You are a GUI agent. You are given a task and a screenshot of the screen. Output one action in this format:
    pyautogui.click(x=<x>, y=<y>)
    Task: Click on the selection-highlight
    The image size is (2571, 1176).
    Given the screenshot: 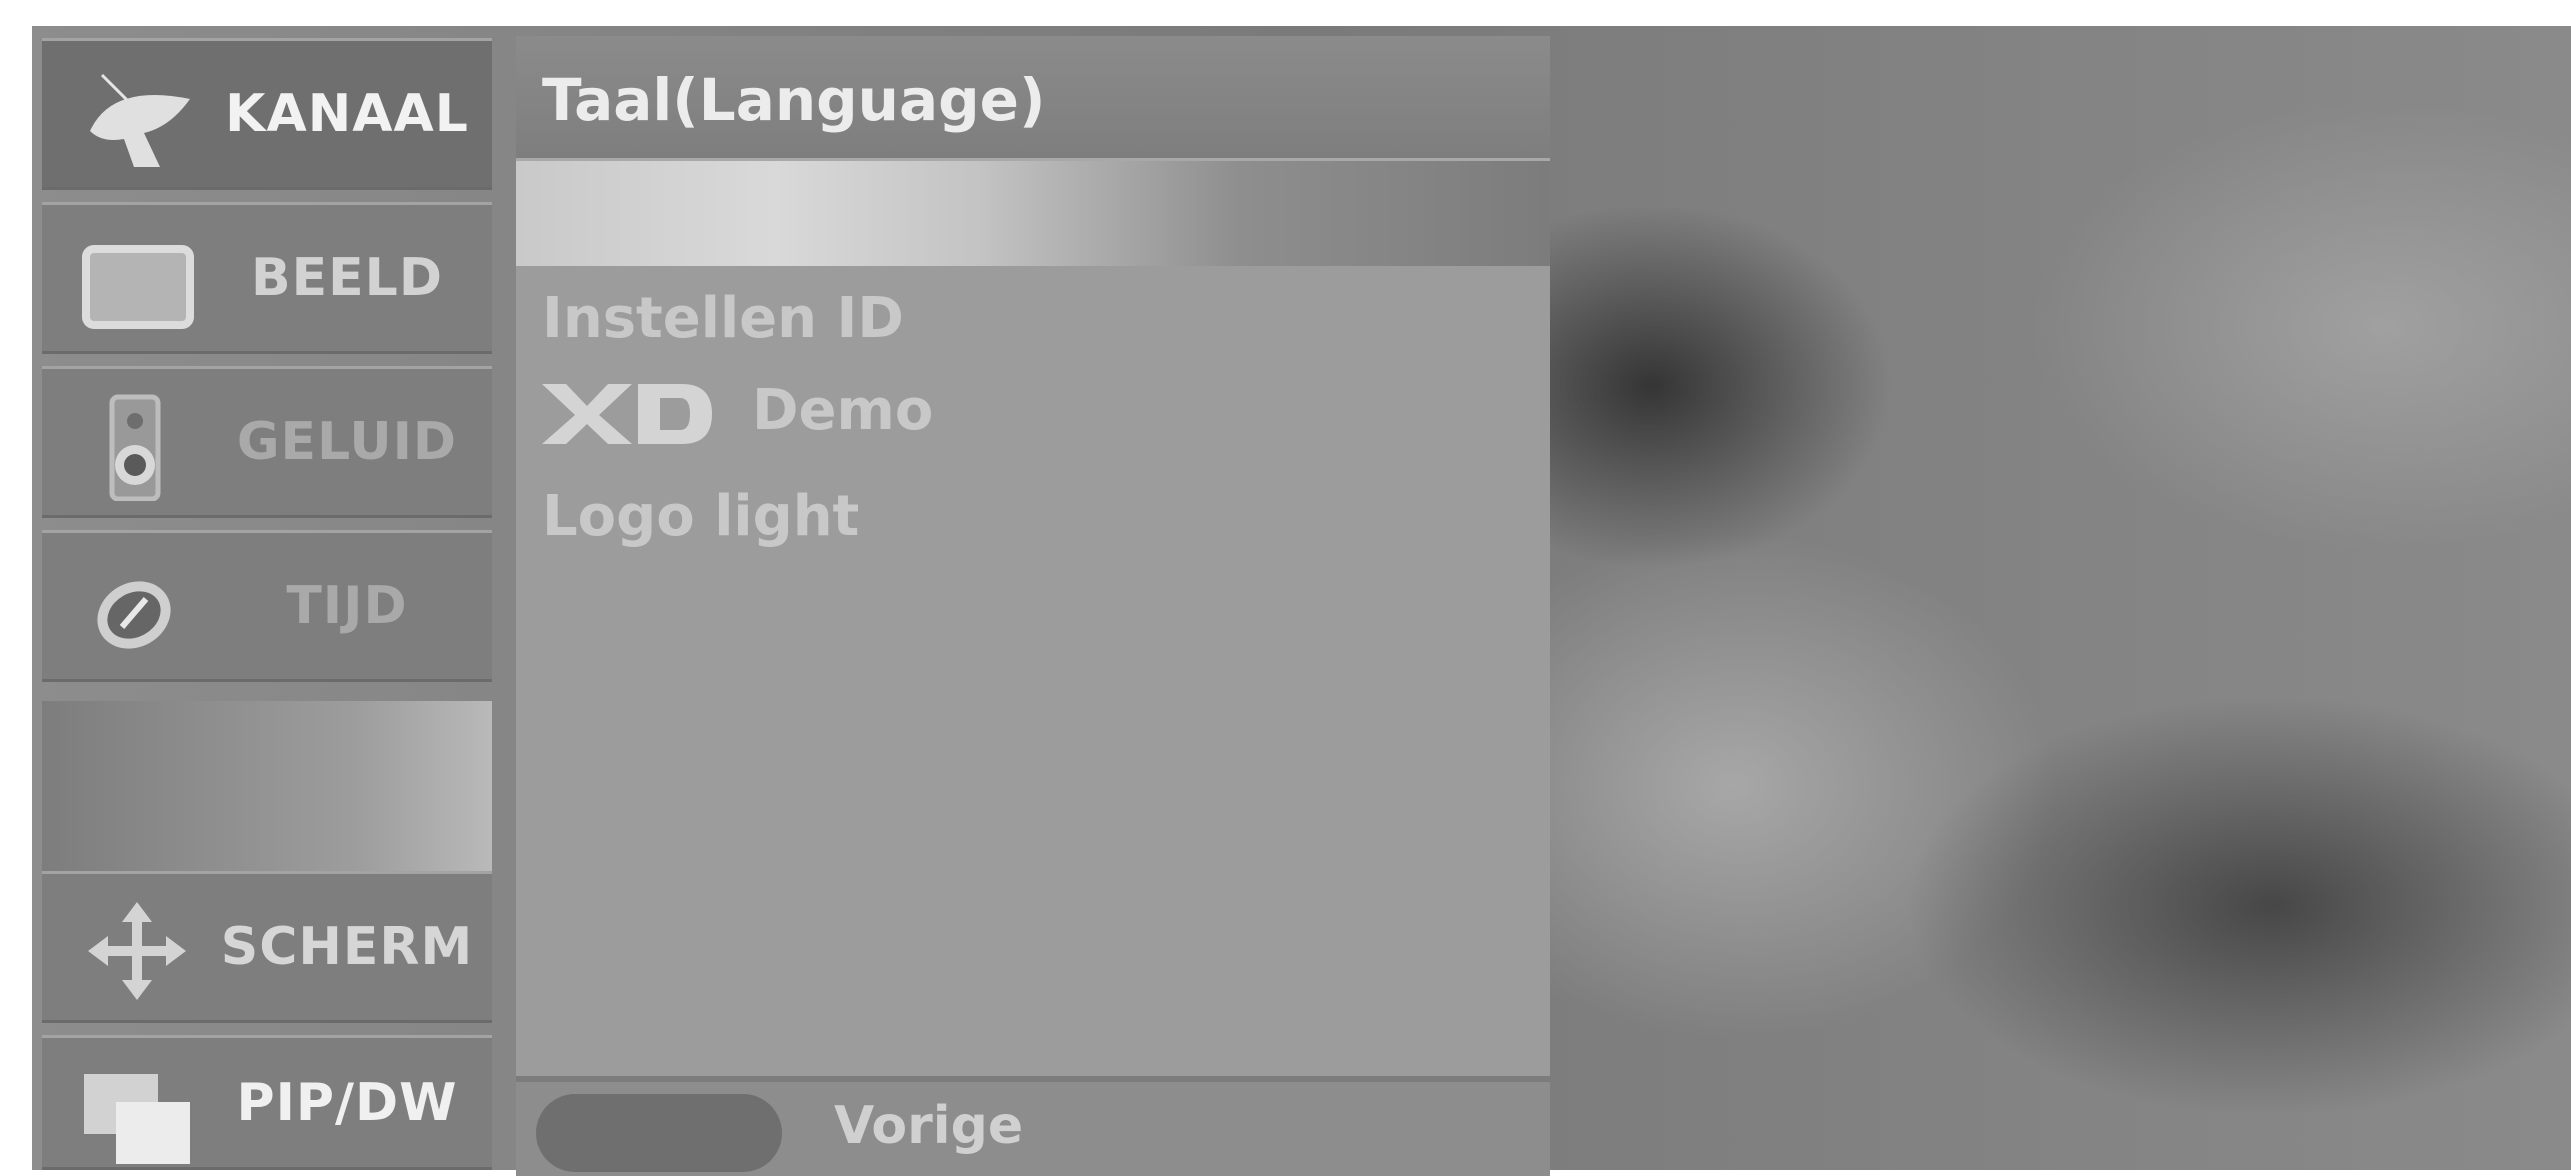 What is the action you would take?
    pyautogui.click(x=1033, y=213)
    